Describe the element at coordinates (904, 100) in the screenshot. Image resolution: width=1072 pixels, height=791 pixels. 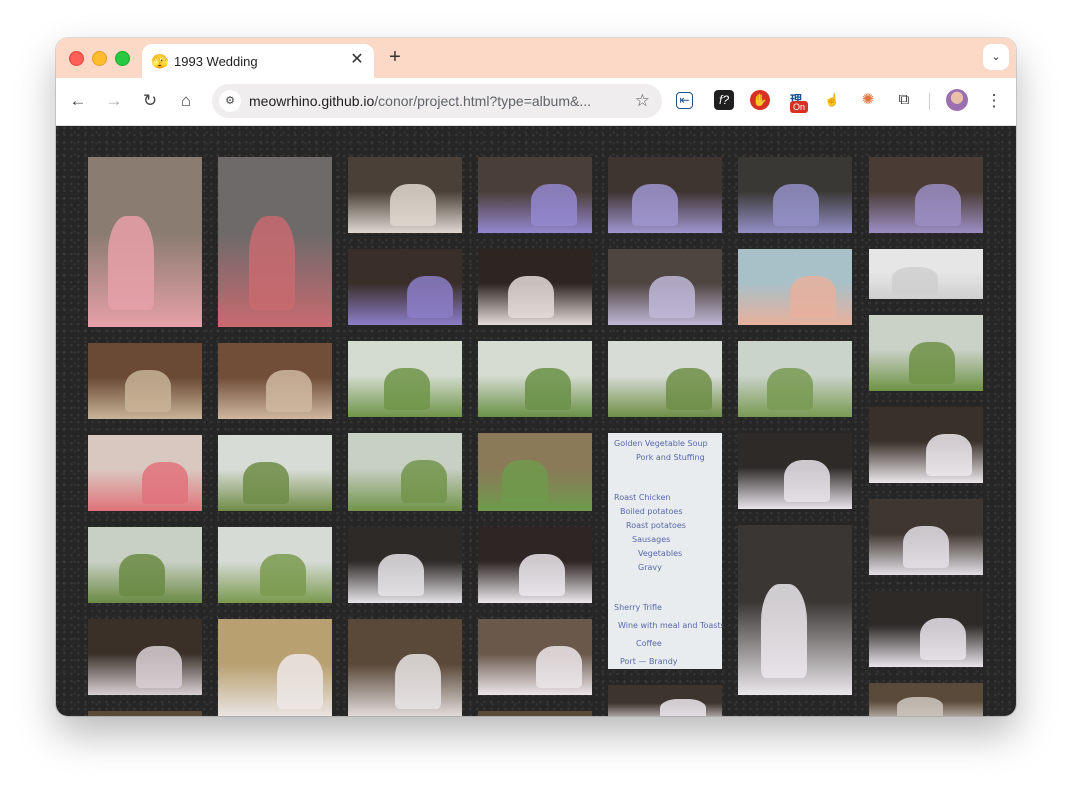
I see `puzzle-icon: ⧉` at that location.